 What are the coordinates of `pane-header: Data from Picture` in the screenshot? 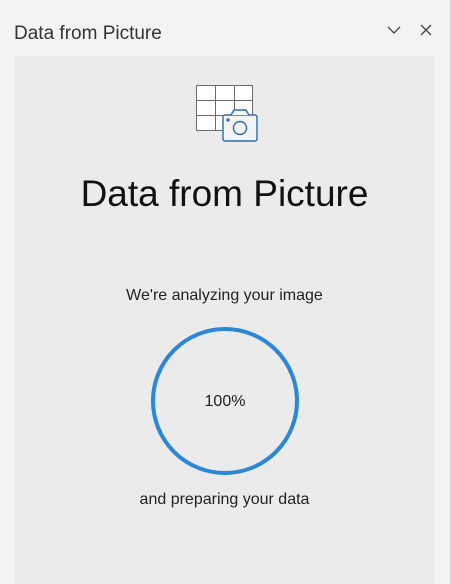 It's located at (225, 28).